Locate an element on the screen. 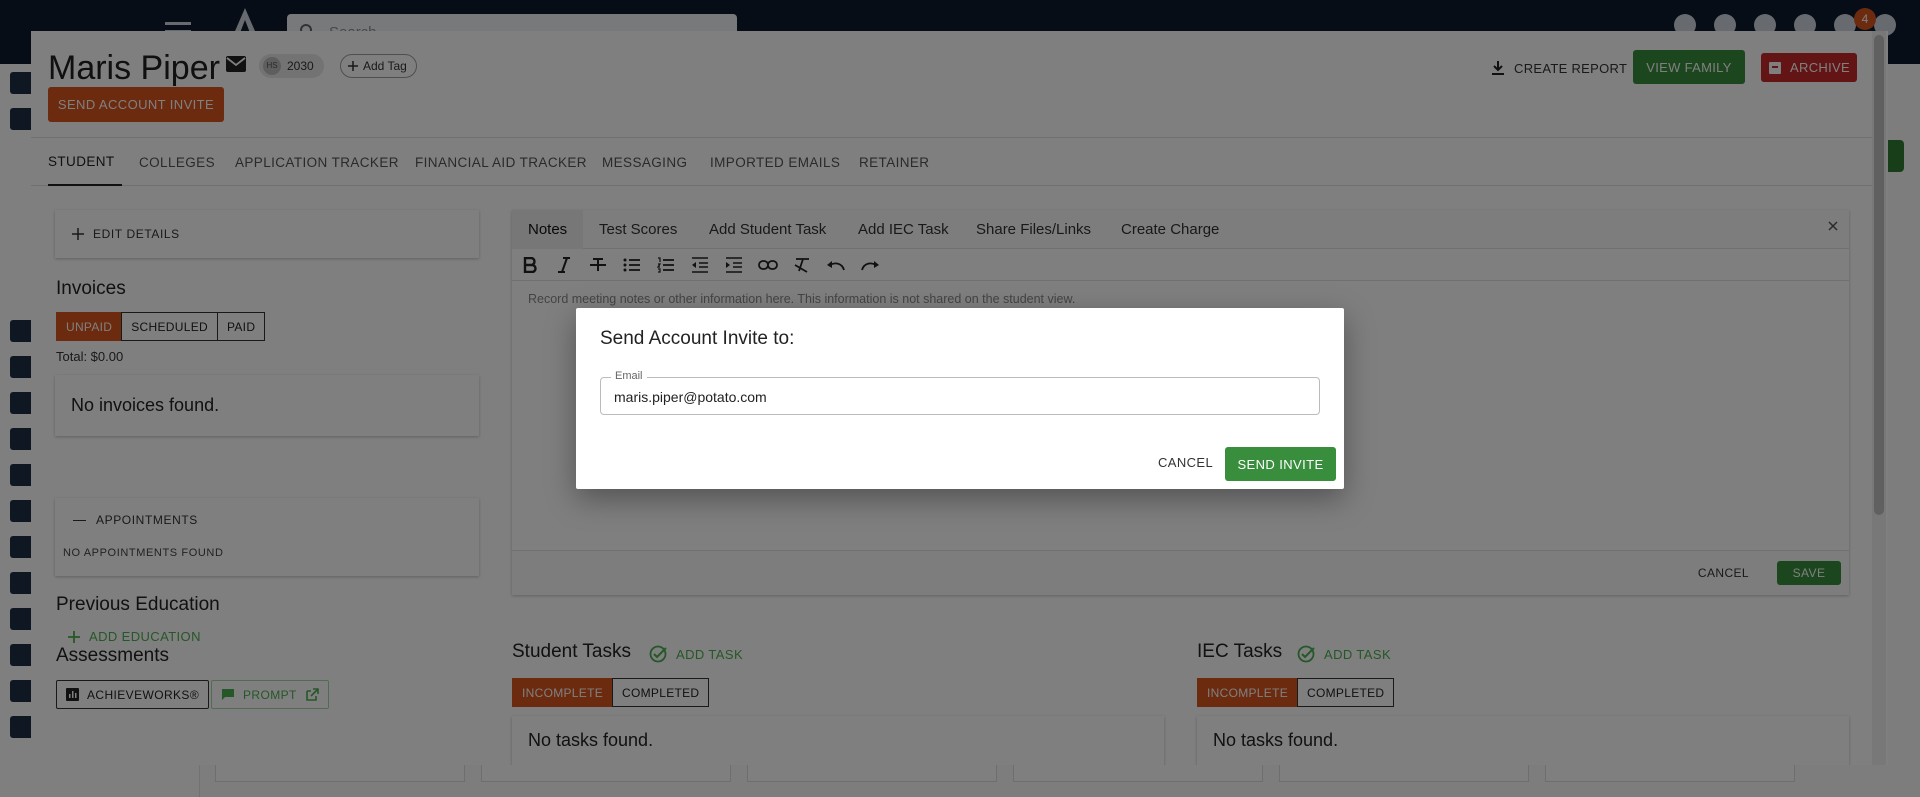  cancel-button: CANCEL is located at coordinates (1185, 462).